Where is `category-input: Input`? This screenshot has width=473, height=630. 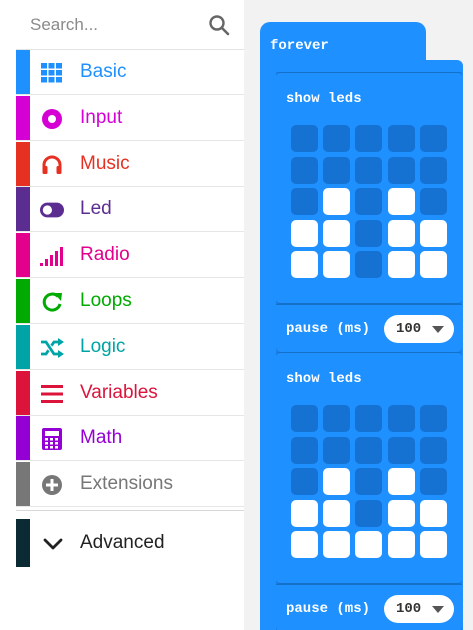
category-input: Input is located at coordinates (130, 118).